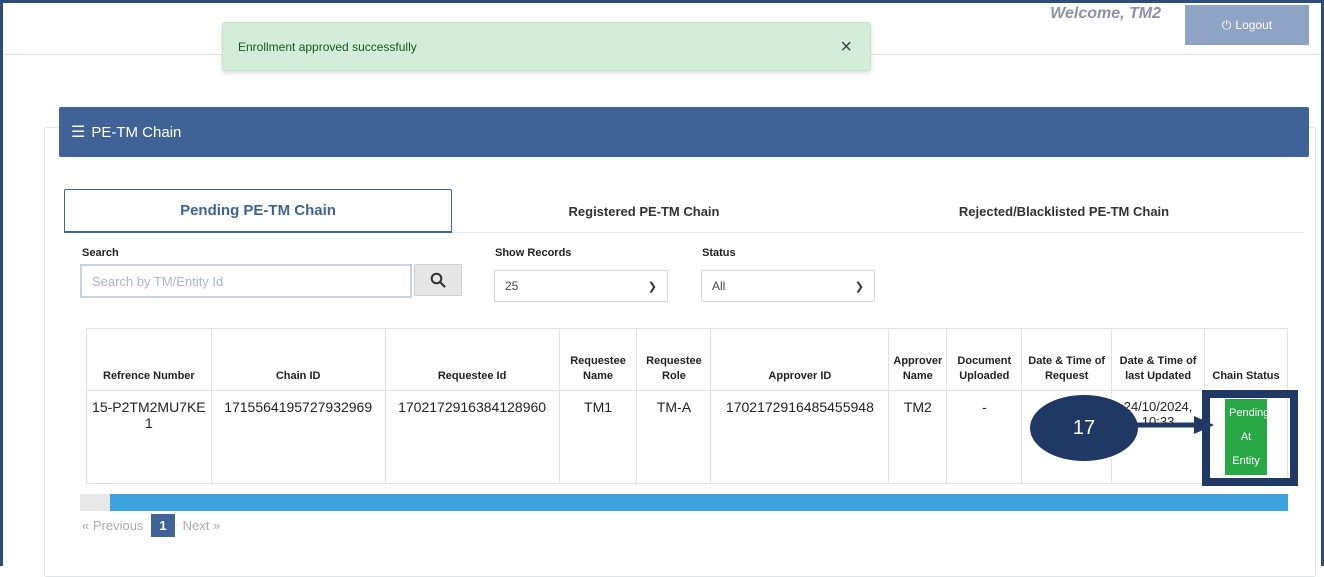  I want to click on pagination: « Previous 1 Next », so click(151, 525).